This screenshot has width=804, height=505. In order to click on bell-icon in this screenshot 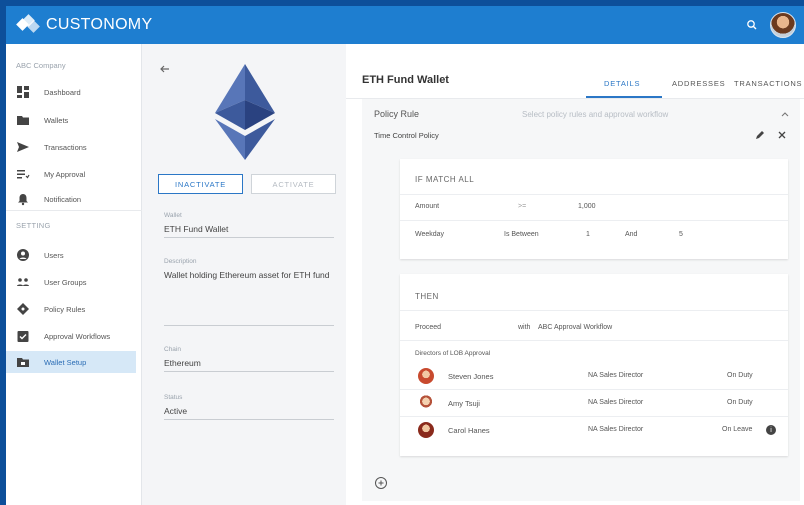, I will do `click(23, 200)`.